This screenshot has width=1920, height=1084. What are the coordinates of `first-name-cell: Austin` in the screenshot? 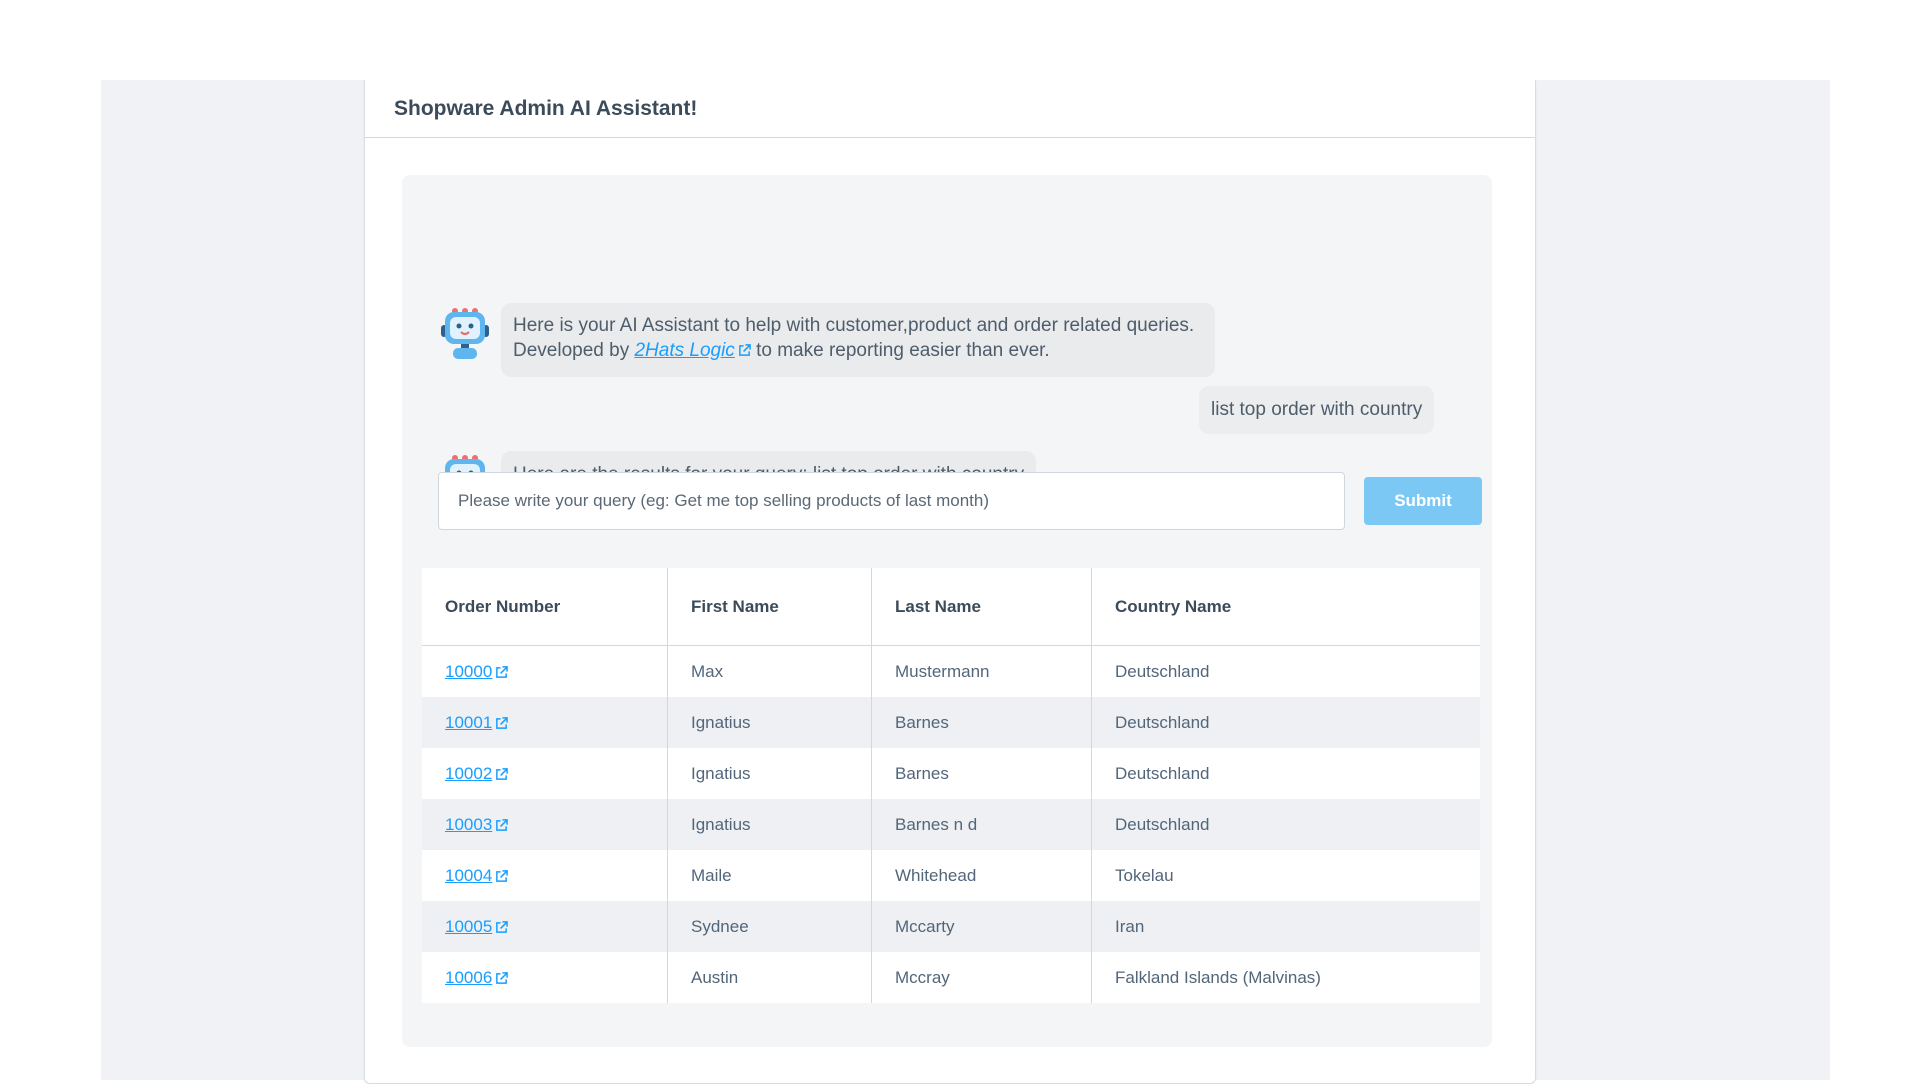 It's located at (769, 977).